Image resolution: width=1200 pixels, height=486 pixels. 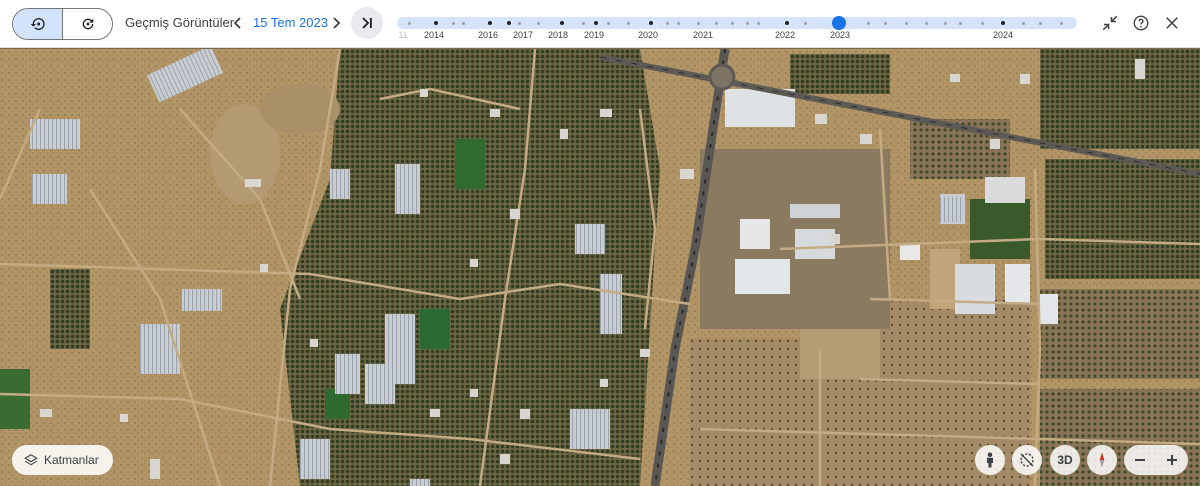 I want to click on view-mode-toggle, so click(x=62, y=24).